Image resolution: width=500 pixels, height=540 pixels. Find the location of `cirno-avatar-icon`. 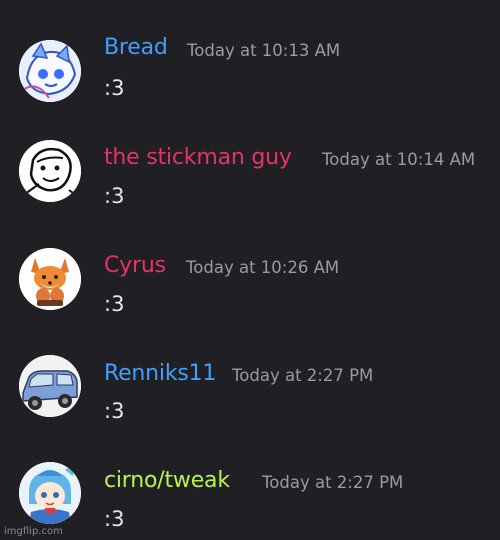

cirno-avatar-icon is located at coordinates (50, 493).